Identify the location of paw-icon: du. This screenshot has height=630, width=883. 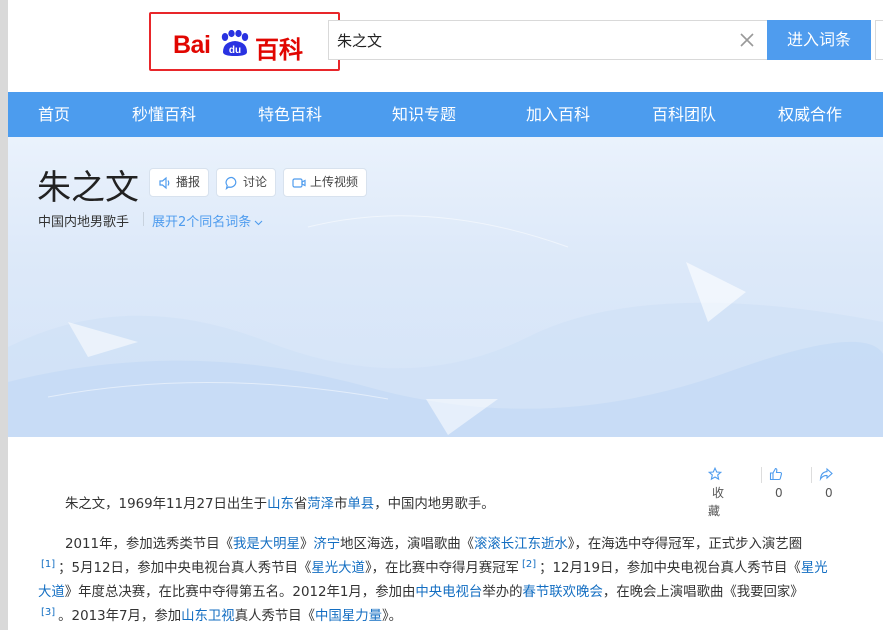
(235, 43).